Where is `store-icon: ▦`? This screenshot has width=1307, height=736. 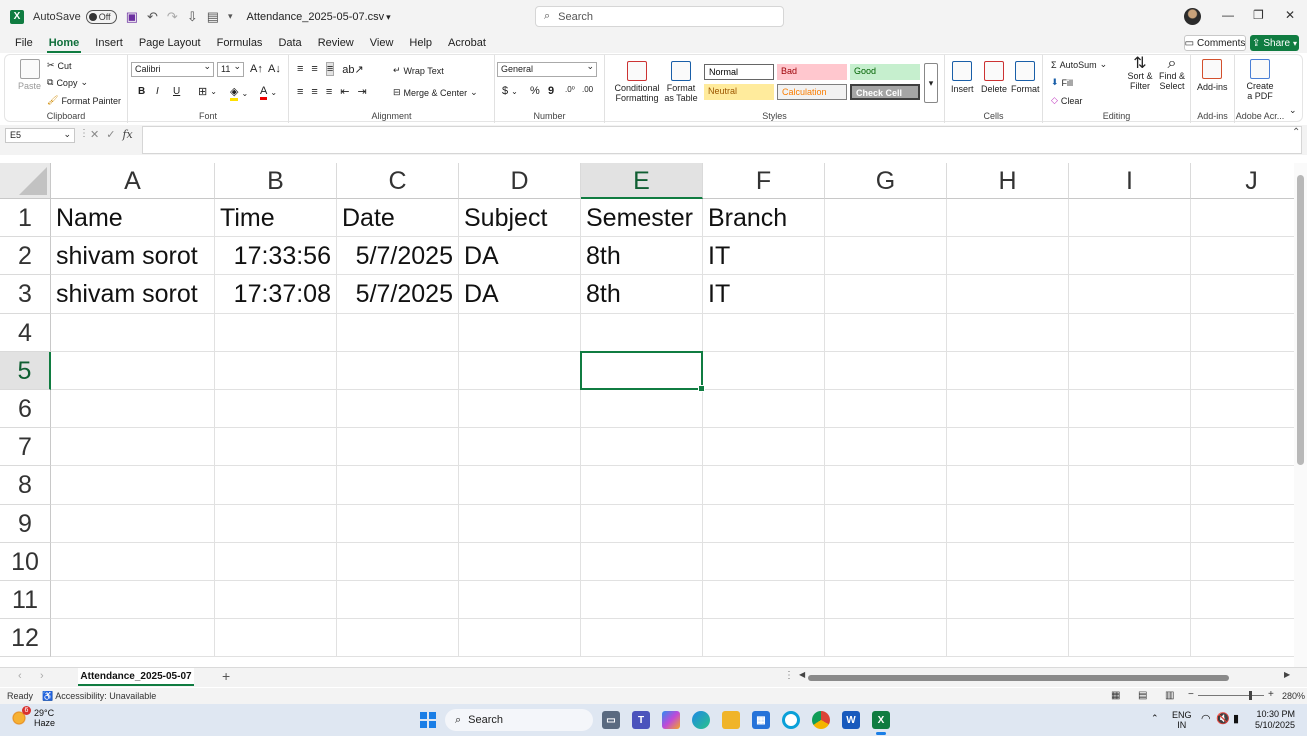
store-icon: ▦ is located at coordinates (761, 720).